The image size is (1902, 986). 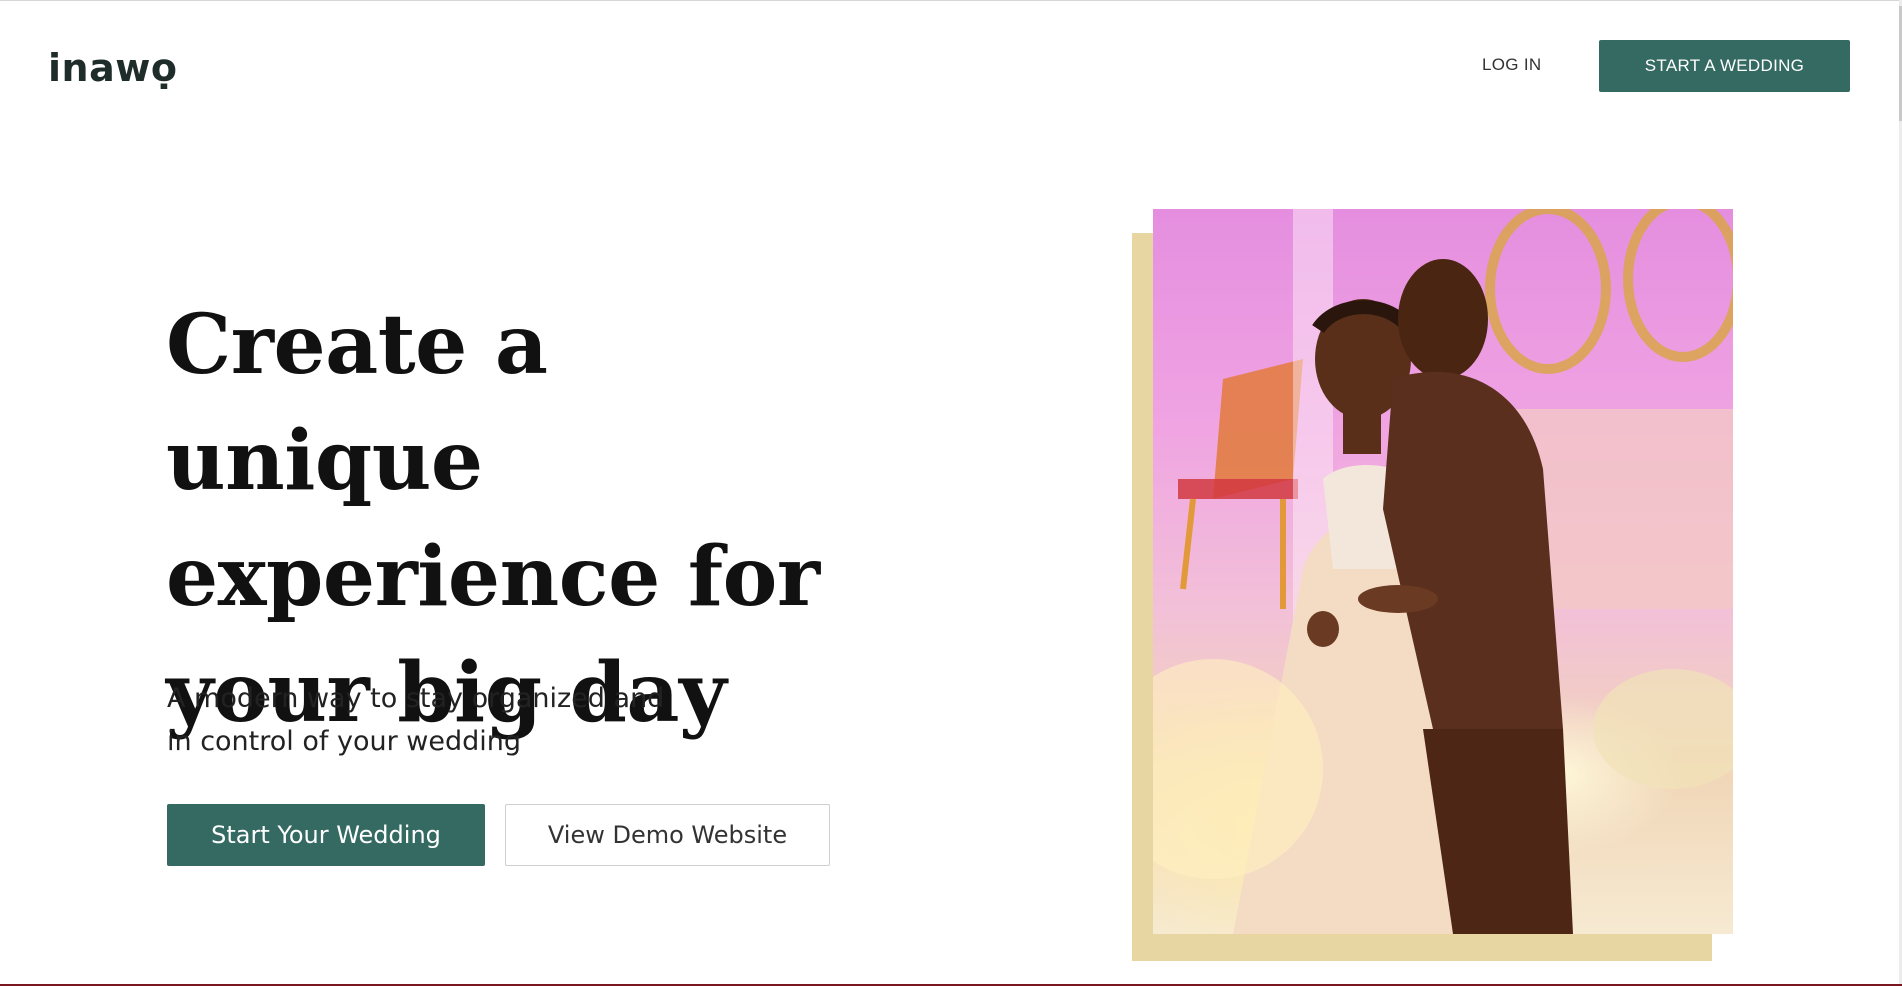 What do you see at coordinates (951, 65) in the screenshot?
I see `site-header: inawọ LOG IN START A WEDDING` at bounding box center [951, 65].